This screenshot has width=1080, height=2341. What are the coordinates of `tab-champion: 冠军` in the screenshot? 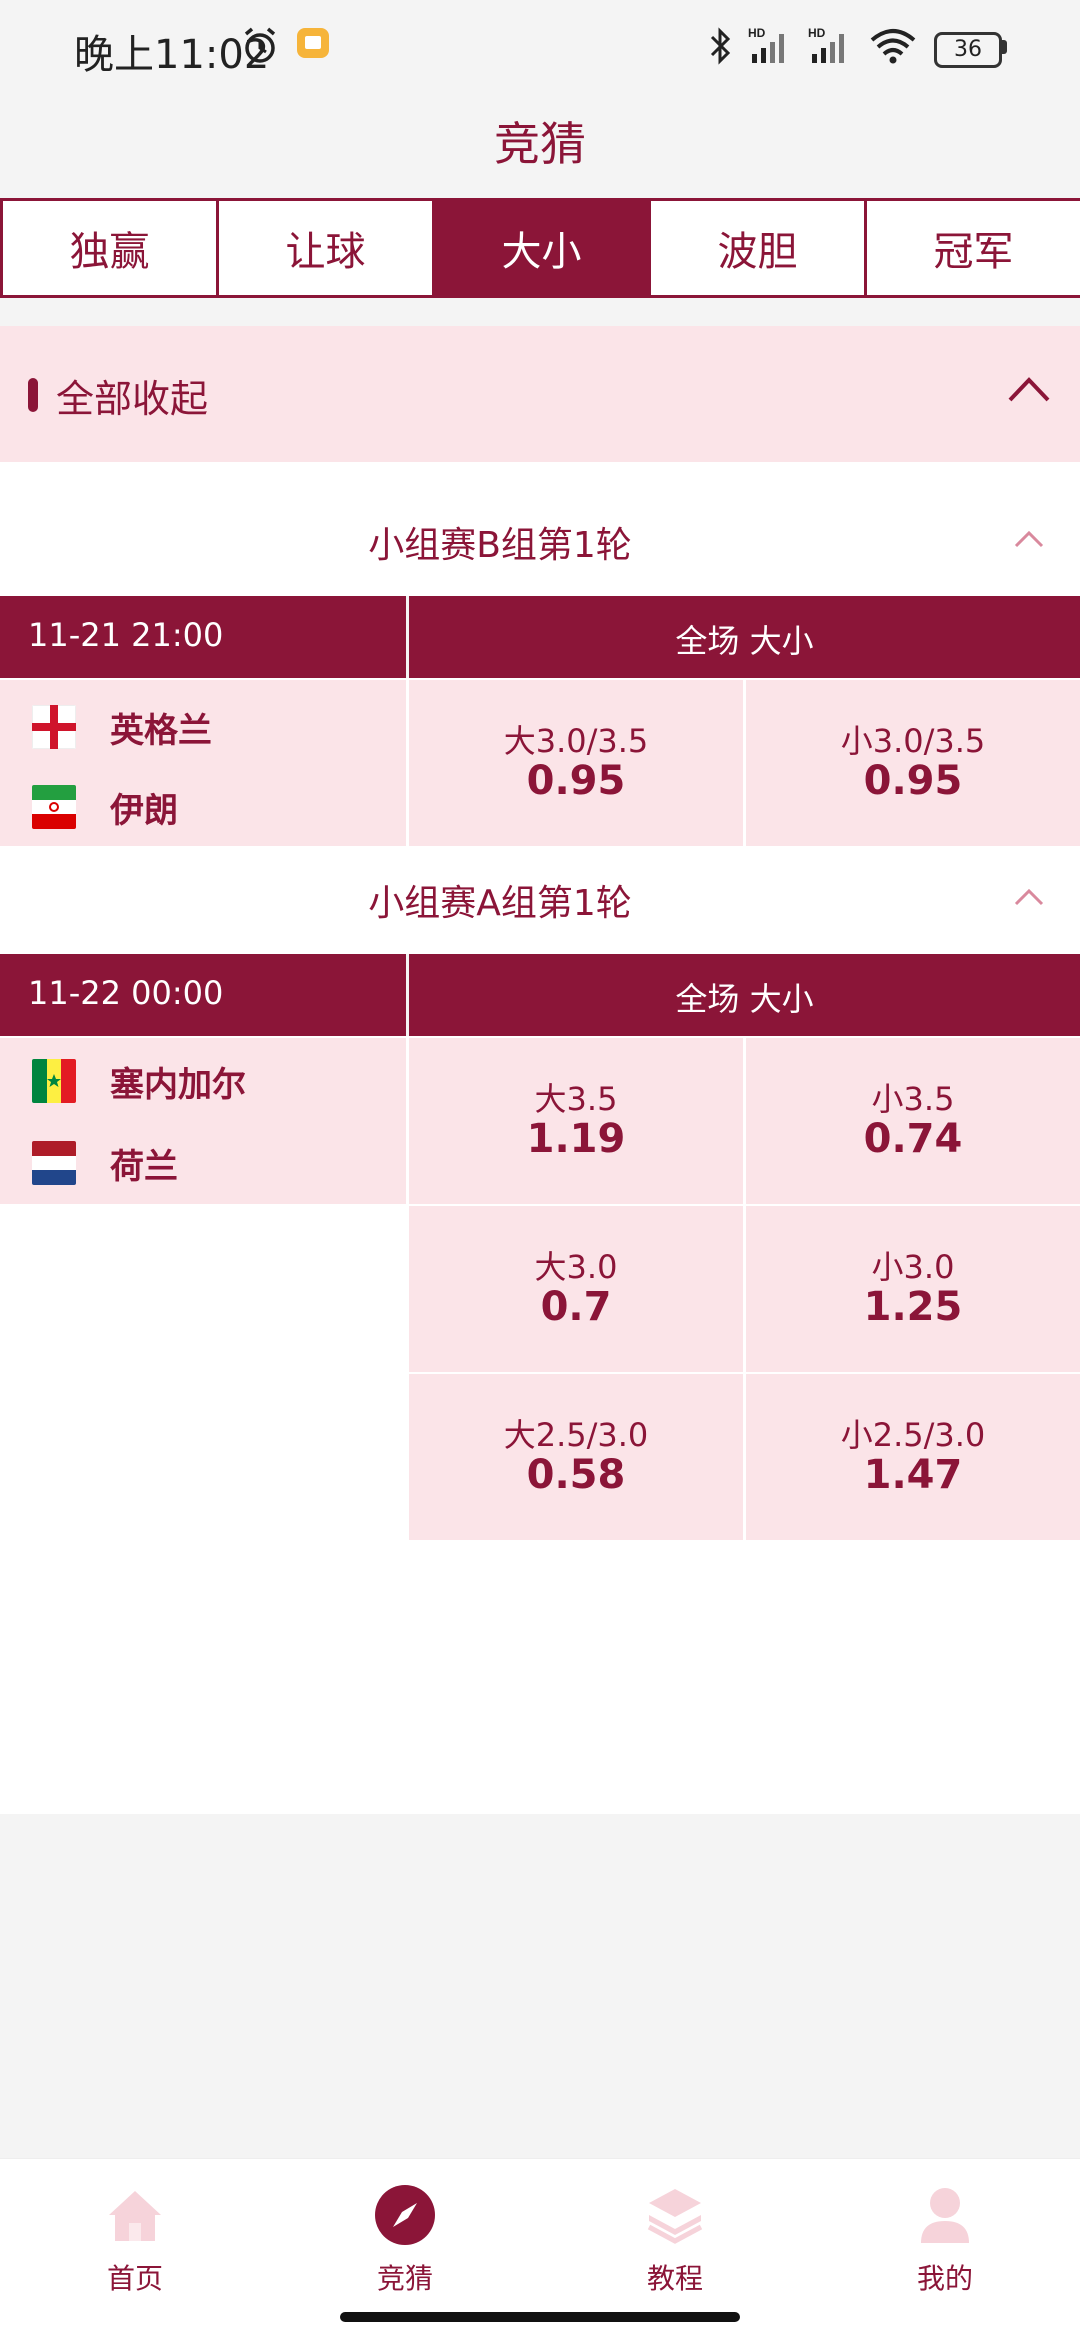 It's located at (972, 248).